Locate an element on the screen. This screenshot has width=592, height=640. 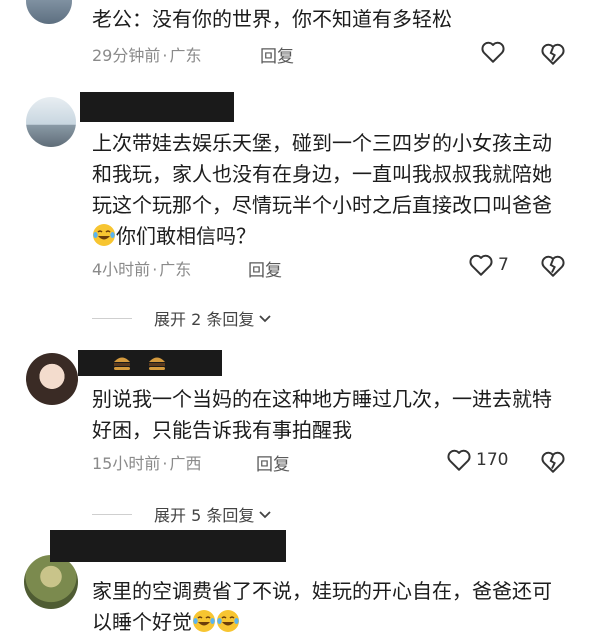
expand-replies-button: 展开 5 条回复 is located at coordinates (182, 514).